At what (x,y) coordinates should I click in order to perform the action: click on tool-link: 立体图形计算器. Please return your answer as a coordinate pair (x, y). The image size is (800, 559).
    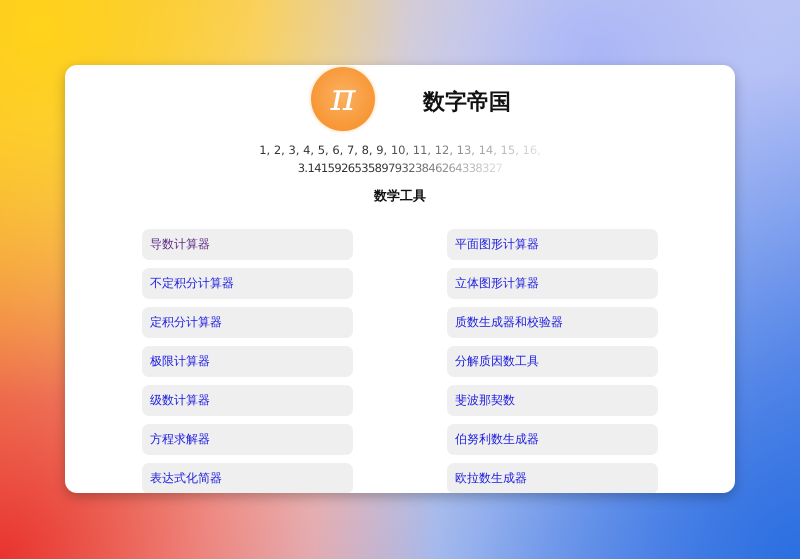
    Looking at the image, I should click on (552, 283).